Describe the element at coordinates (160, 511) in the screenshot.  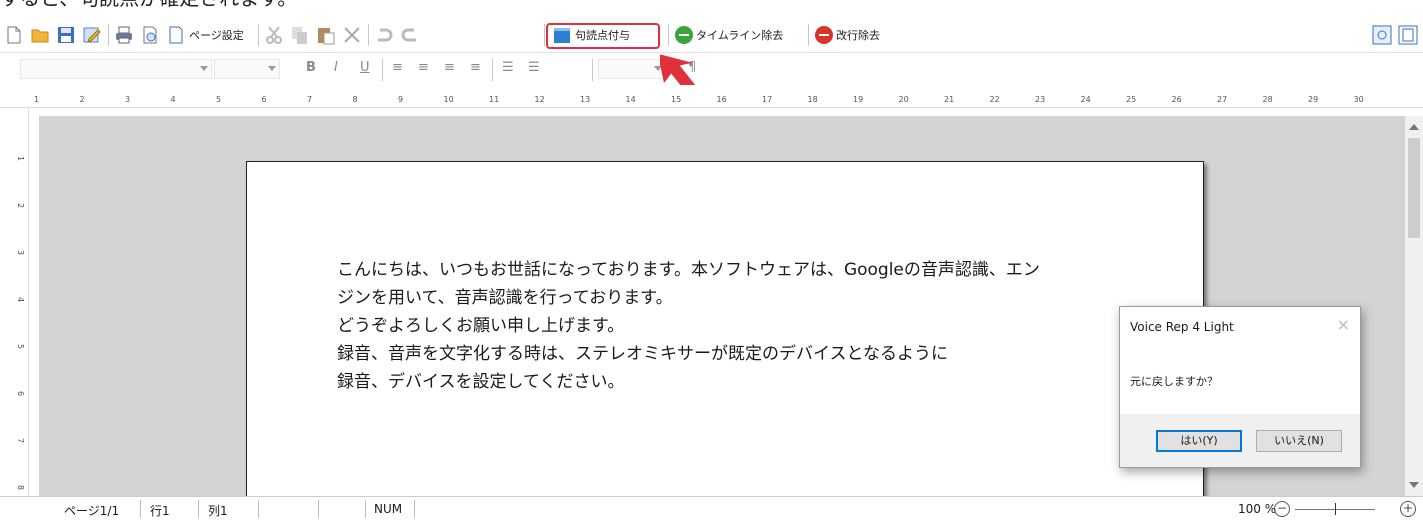
I see `line-indicator: 行1` at that location.